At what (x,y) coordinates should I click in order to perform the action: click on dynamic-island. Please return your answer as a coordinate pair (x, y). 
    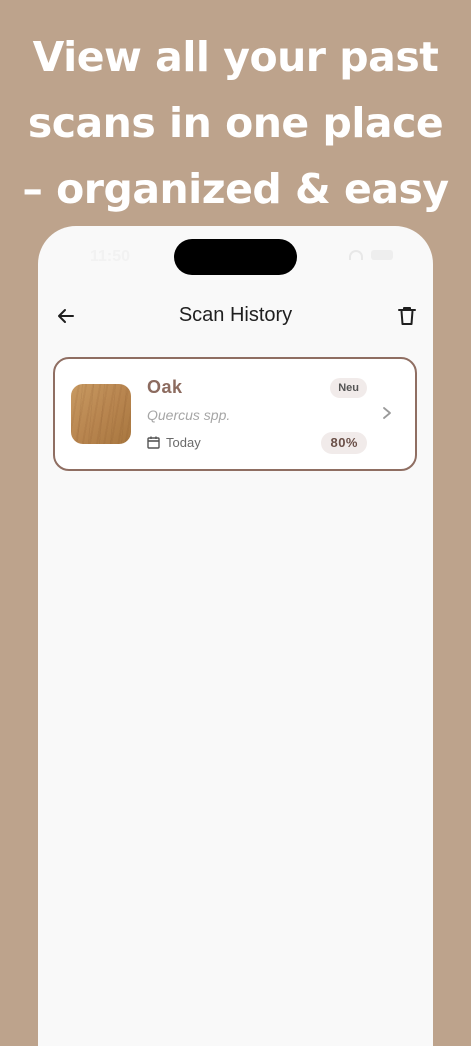
    Looking at the image, I should click on (235, 257).